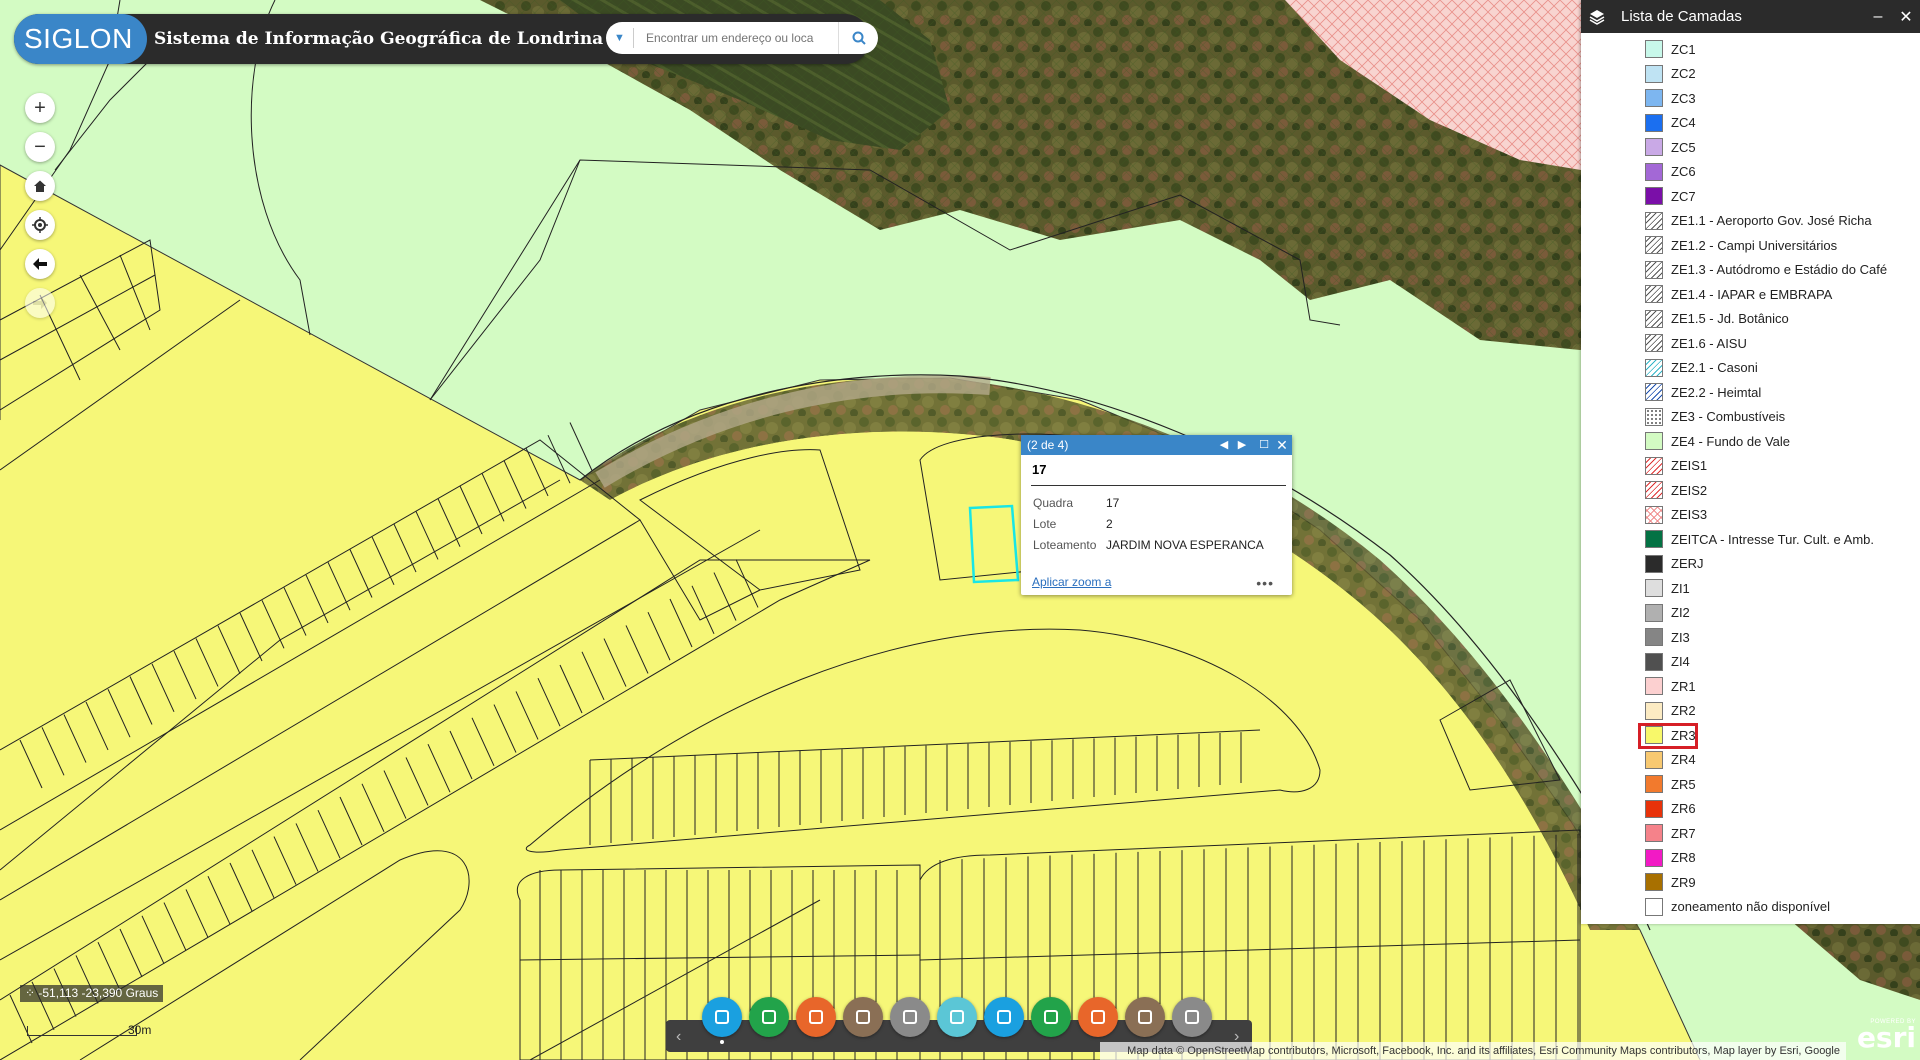 This screenshot has height=1060, width=1920. I want to click on layer-item: ZC6, so click(1750, 172).